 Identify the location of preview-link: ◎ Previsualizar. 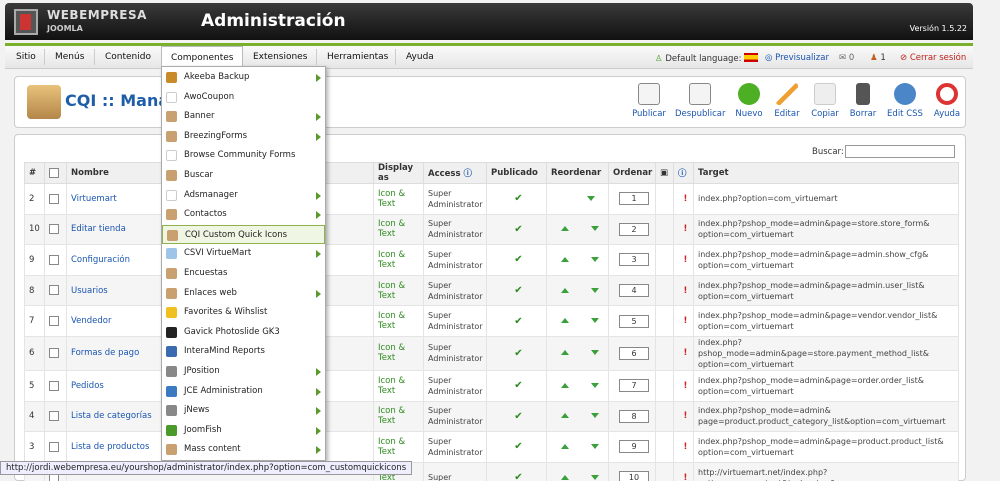
(797, 58).